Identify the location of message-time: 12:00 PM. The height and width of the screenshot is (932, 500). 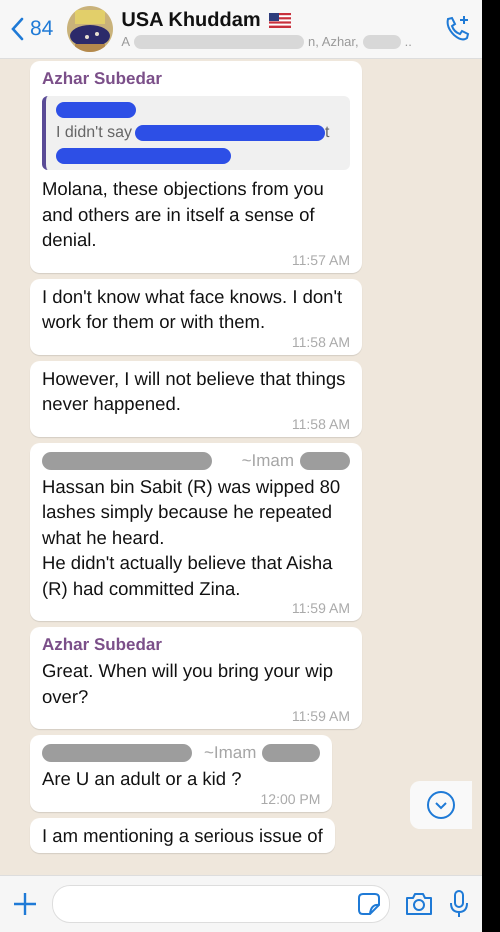
(290, 799).